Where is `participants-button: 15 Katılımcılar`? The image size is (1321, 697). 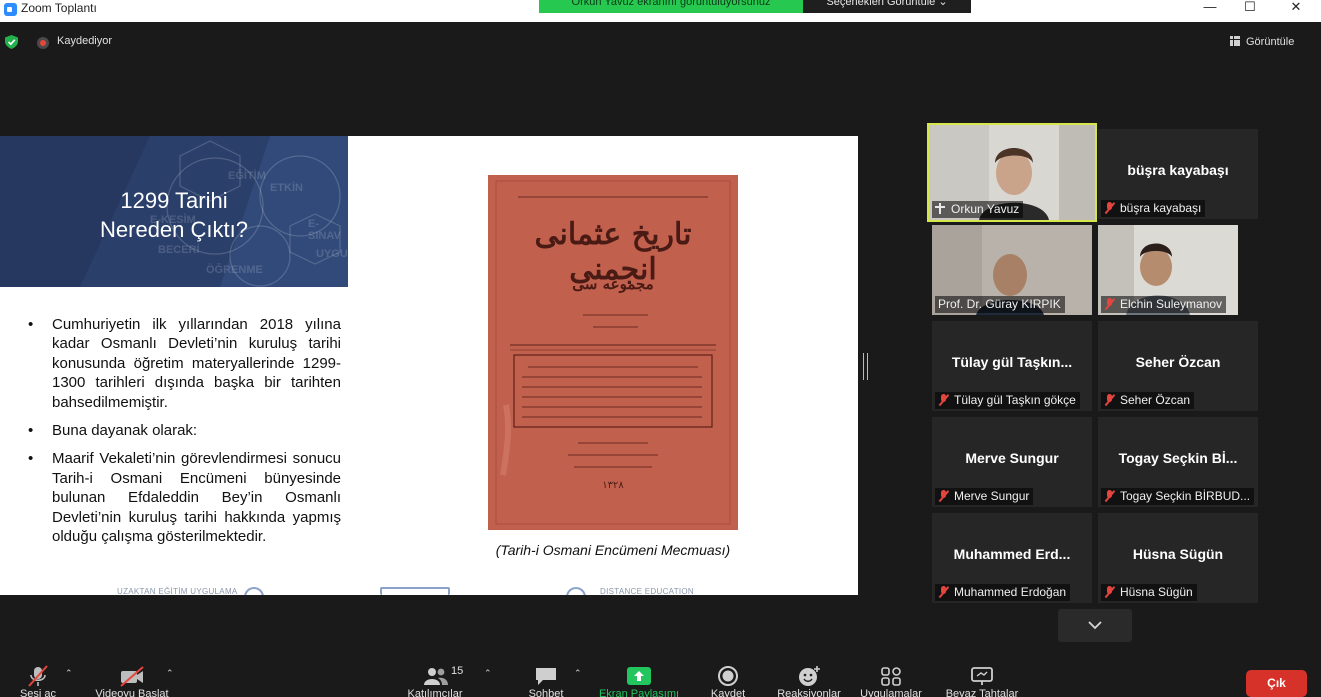 participants-button: 15 Katılımcılar is located at coordinates (435, 676).